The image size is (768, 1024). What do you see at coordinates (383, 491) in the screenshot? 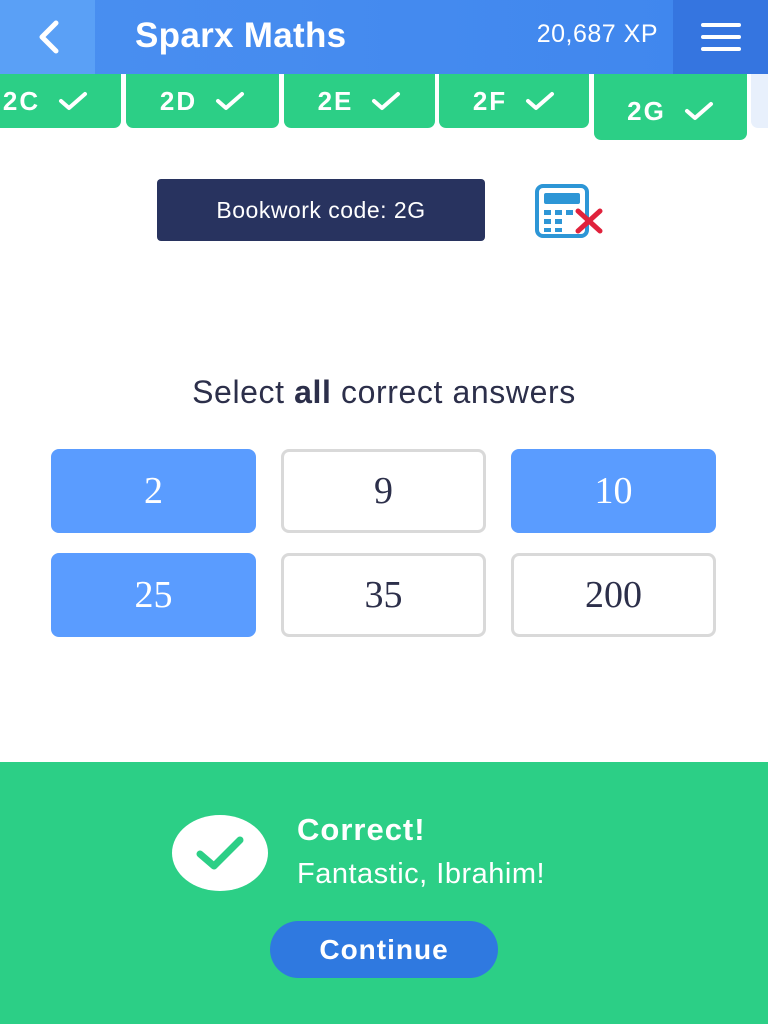
I see `answer-option: 9` at bounding box center [383, 491].